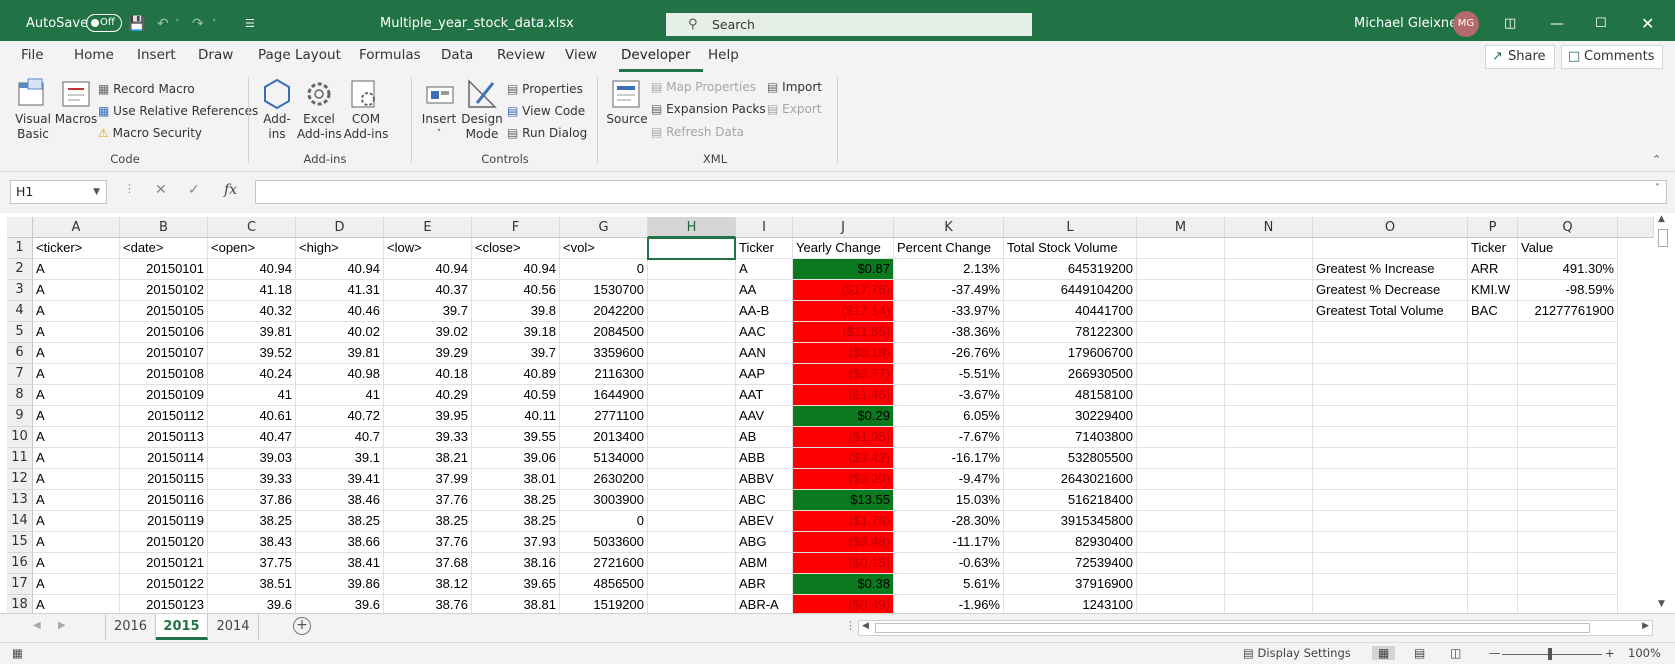 Image resolution: width=1675 pixels, height=664 pixels. Describe the element at coordinates (949, 395) in the screenshot. I see `cell-k8: -3.67%` at that location.